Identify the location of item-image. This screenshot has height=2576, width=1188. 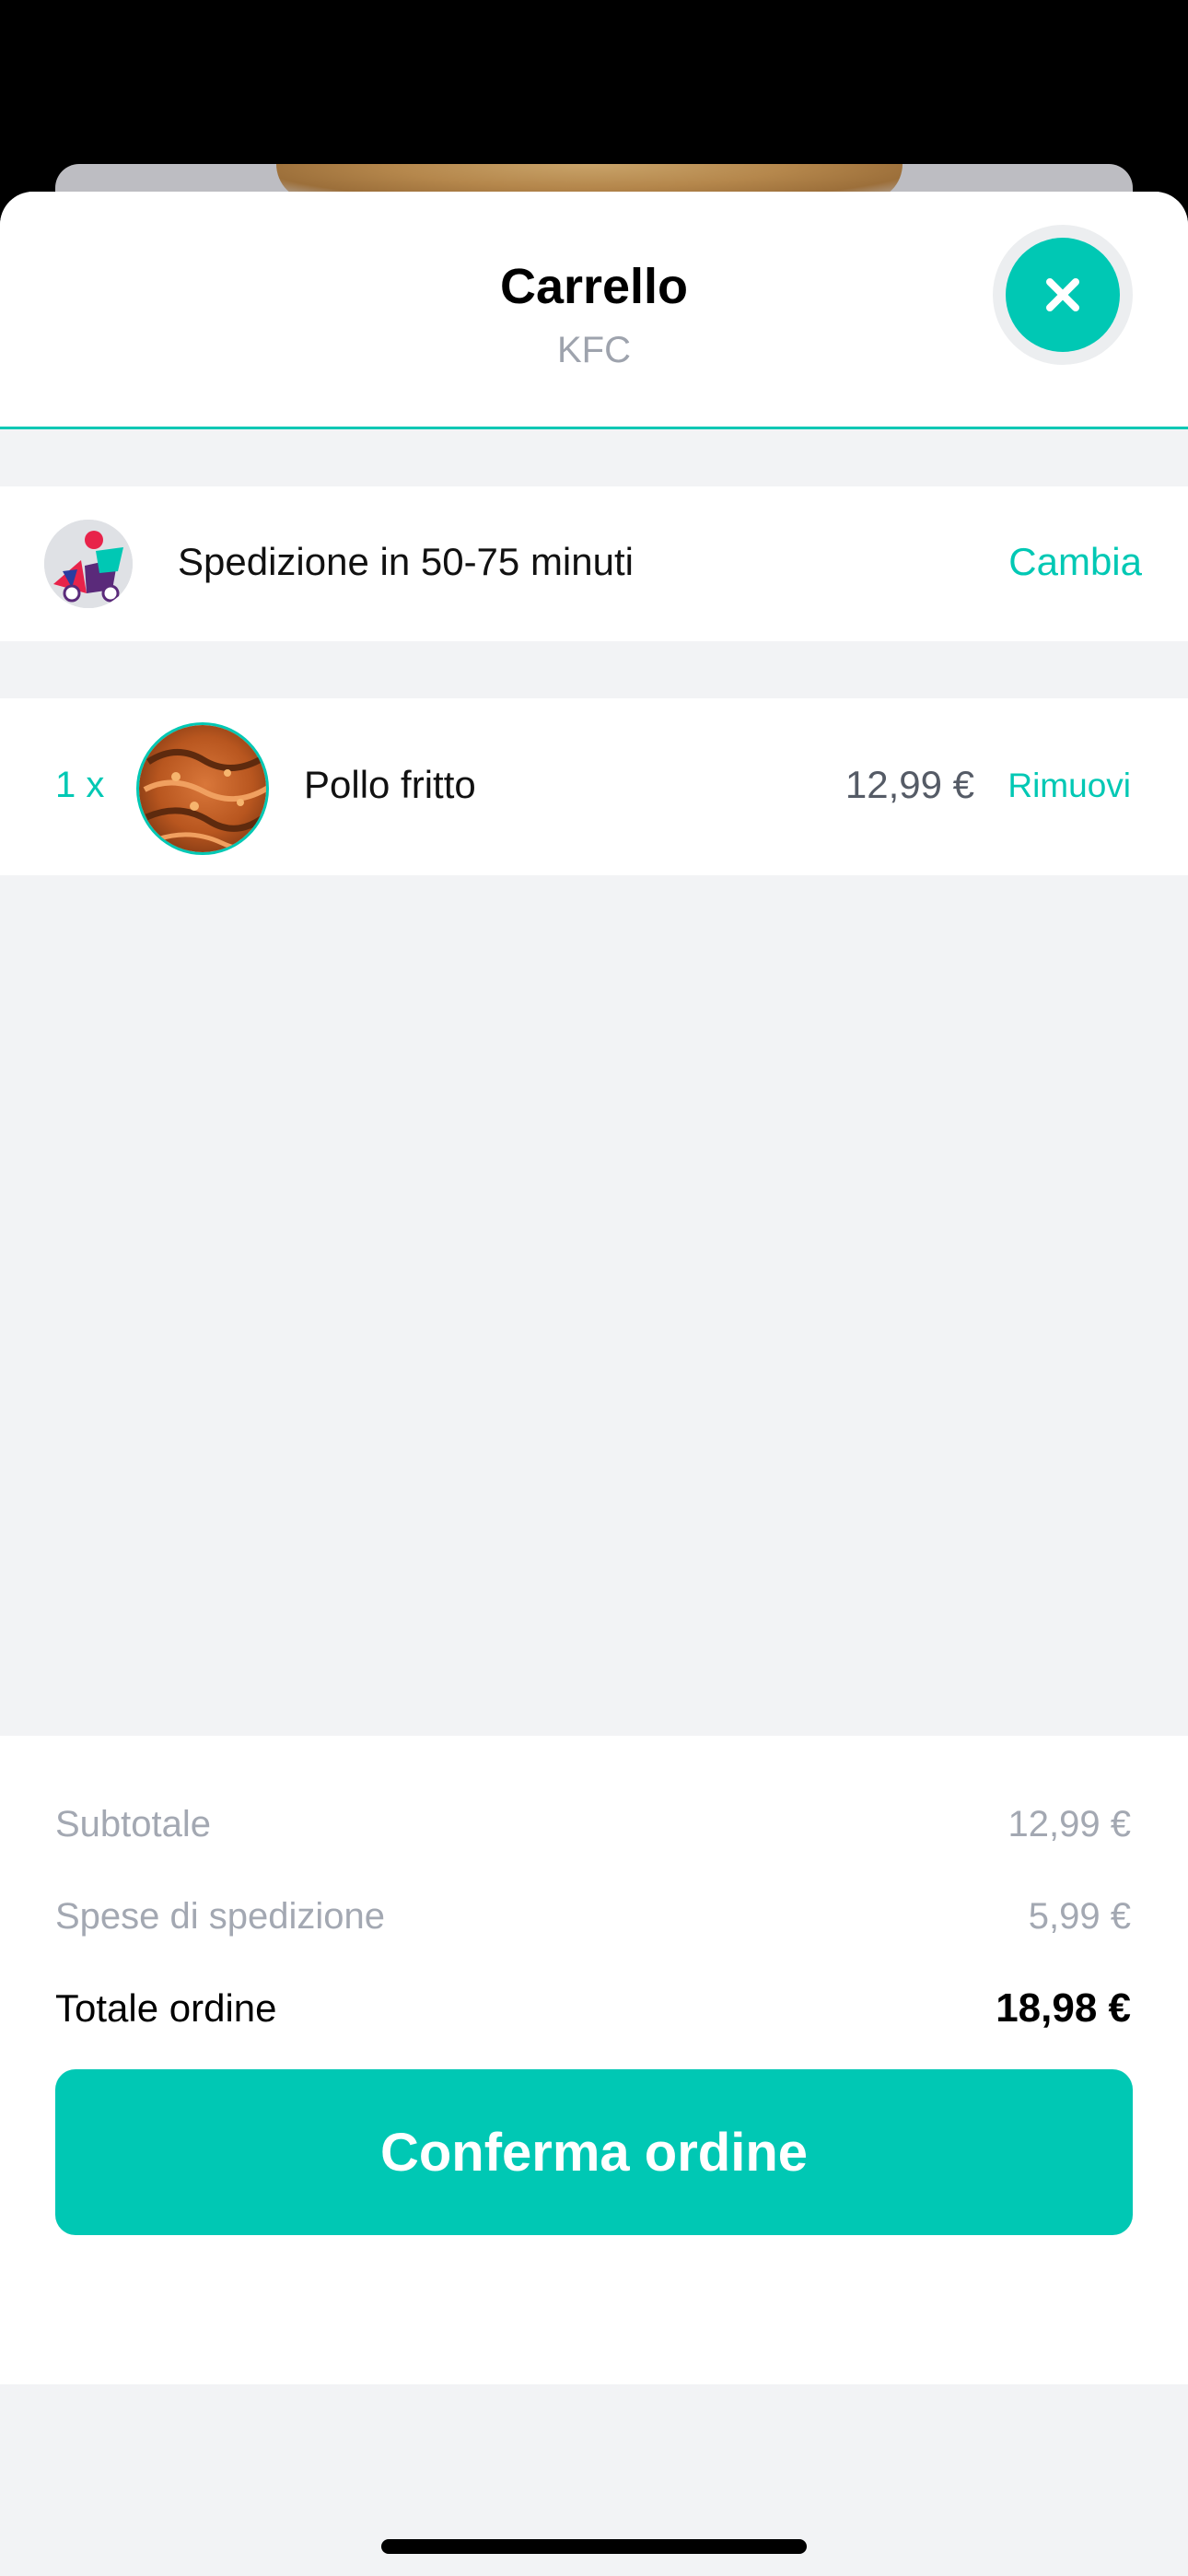
(202, 788).